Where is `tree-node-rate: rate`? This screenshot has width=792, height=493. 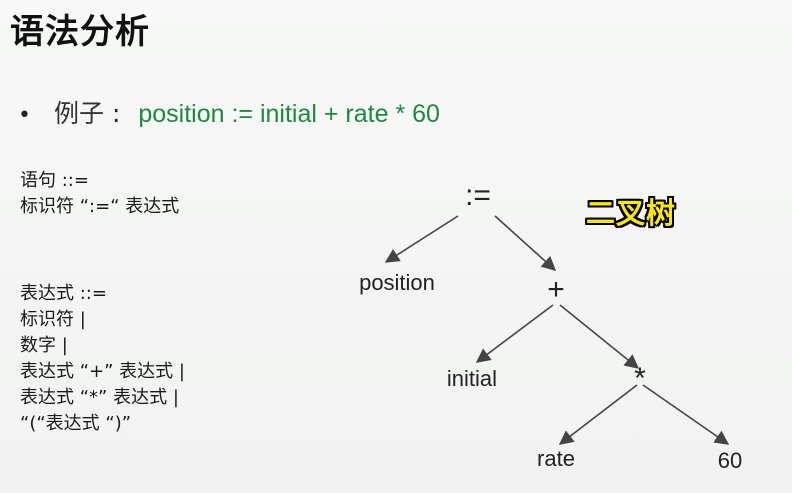
tree-node-rate: rate is located at coordinates (556, 458).